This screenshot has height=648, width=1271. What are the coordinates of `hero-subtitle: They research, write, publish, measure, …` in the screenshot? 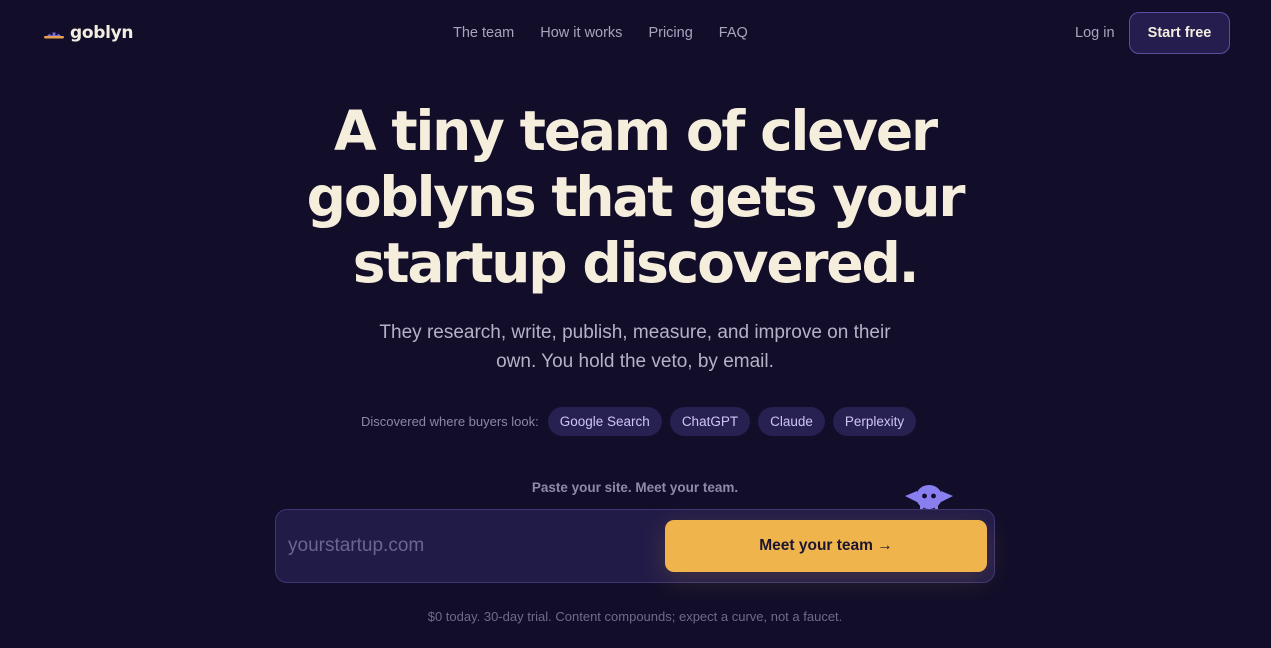 It's located at (635, 347).